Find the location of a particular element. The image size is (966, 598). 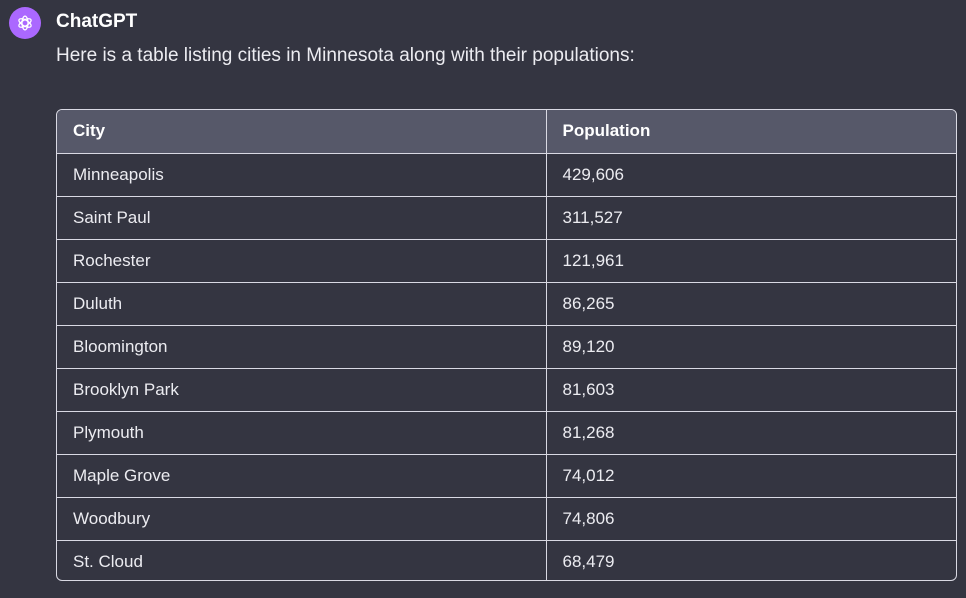

table-row: Brooklyn Park 81,603 is located at coordinates (506, 389).